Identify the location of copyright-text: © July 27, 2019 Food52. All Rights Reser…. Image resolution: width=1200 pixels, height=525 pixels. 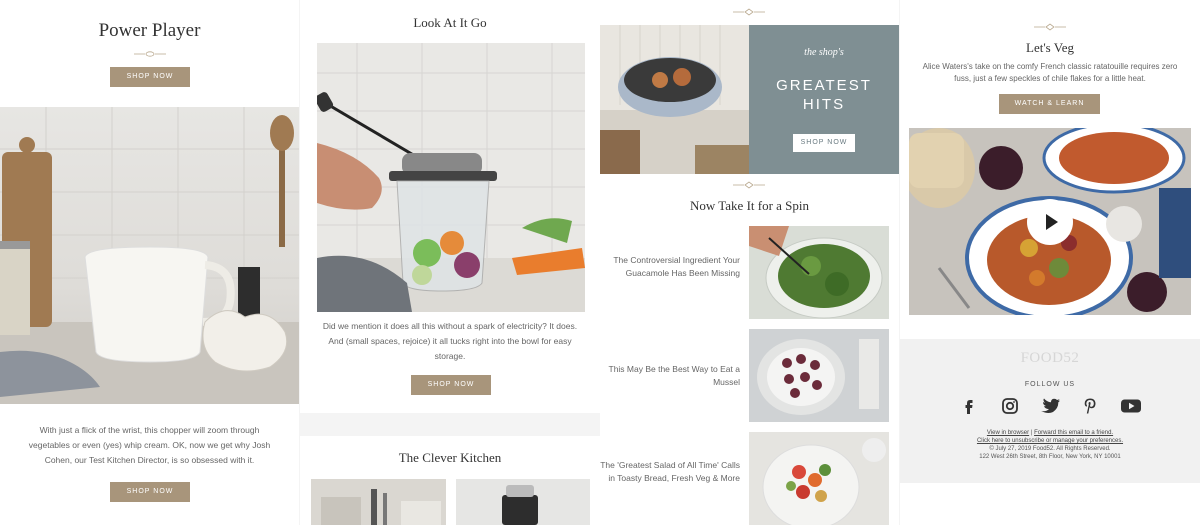
(1050, 449).